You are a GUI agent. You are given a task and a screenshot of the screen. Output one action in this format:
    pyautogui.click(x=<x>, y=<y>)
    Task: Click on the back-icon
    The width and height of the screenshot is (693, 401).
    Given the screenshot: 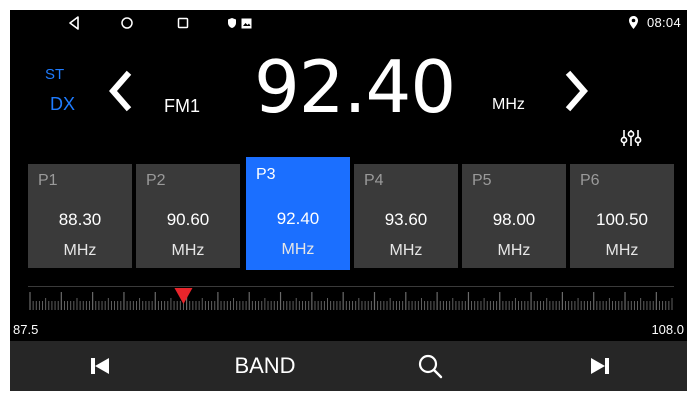 What is the action you would take?
    pyautogui.click(x=74, y=23)
    